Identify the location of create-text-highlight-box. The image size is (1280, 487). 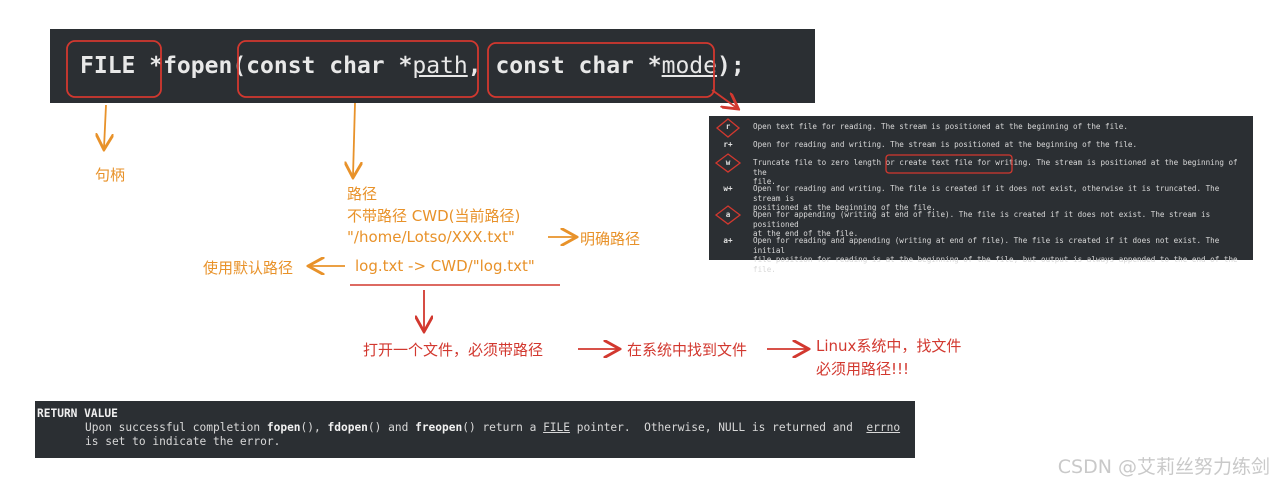
(949, 164).